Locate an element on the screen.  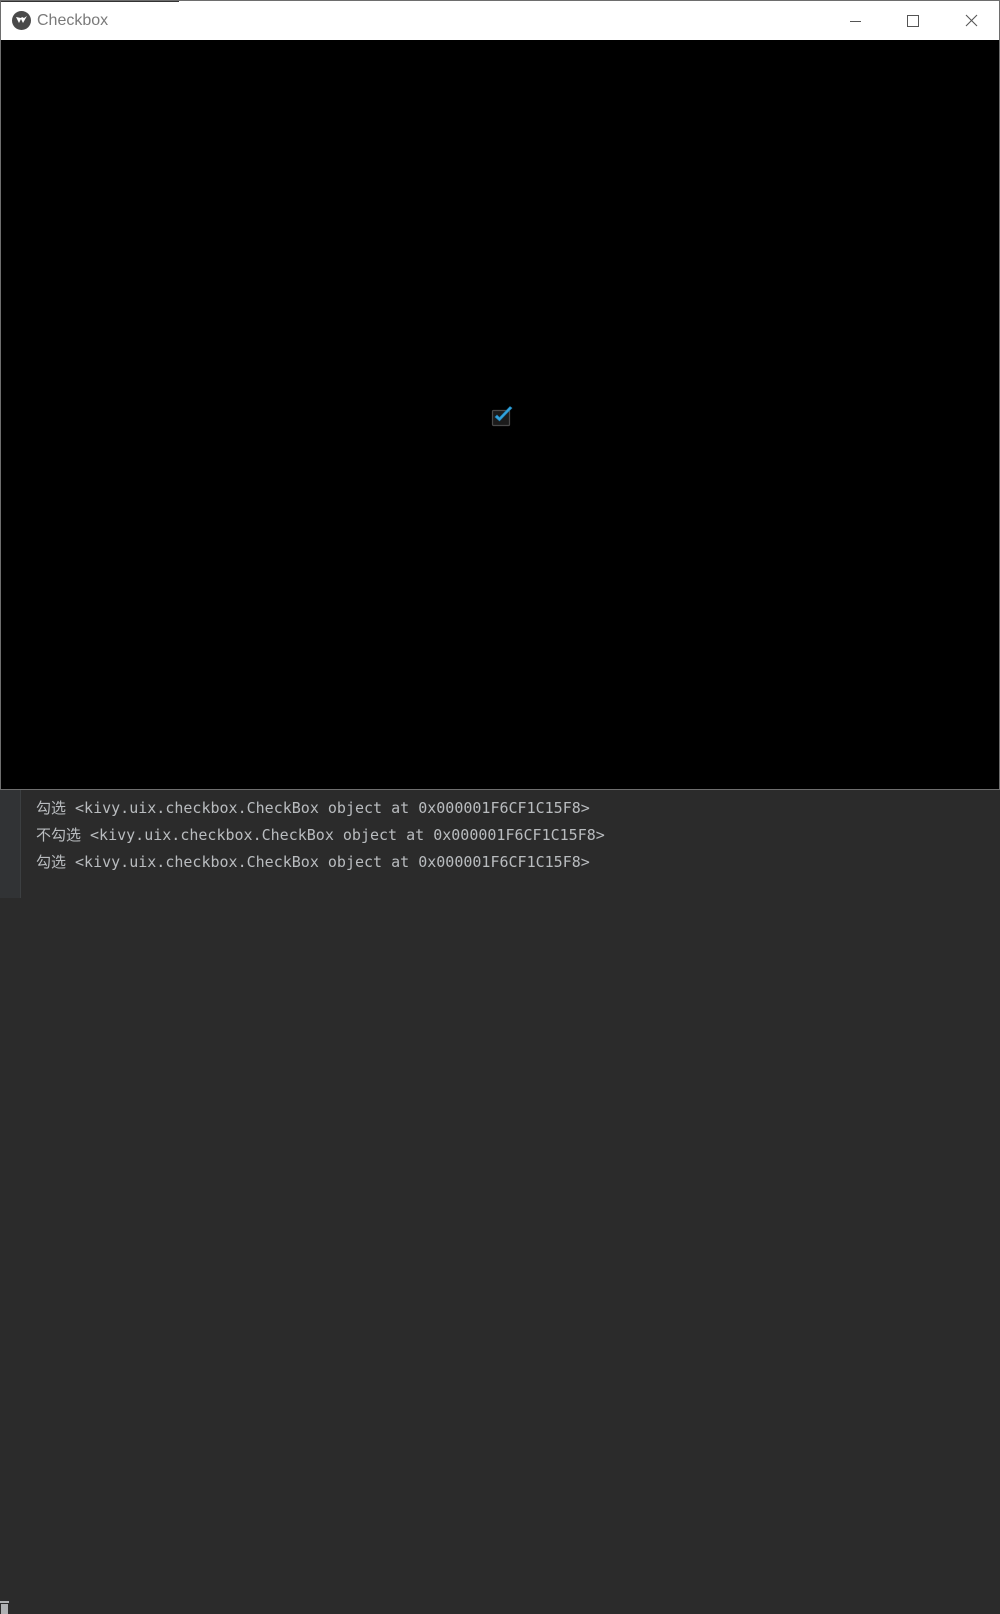
minimize-icon is located at coordinates (855, 21).